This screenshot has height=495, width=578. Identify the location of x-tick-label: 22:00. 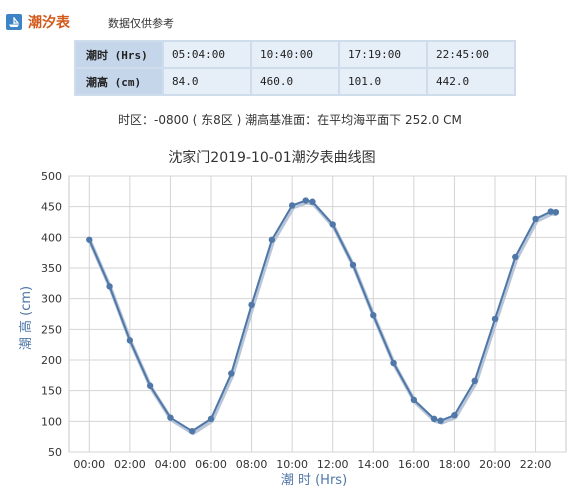
(536, 464).